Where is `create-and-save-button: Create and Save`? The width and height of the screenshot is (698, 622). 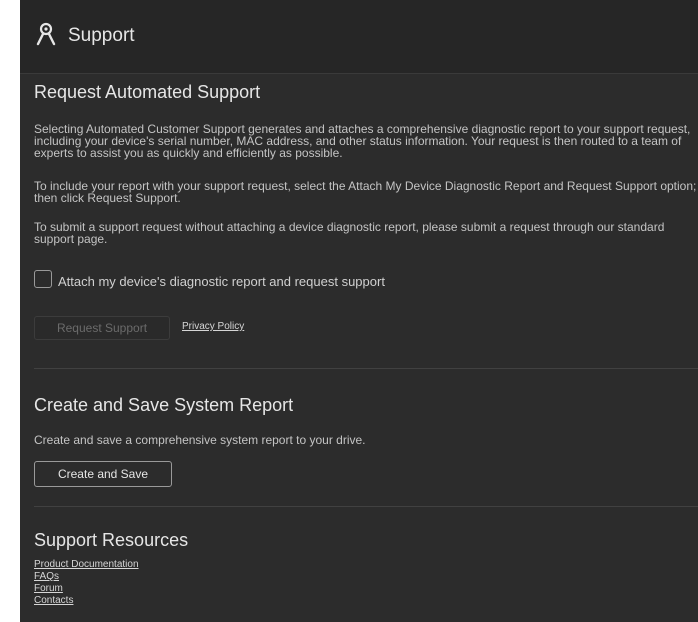
create-and-save-button: Create and Save is located at coordinates (103, 474).